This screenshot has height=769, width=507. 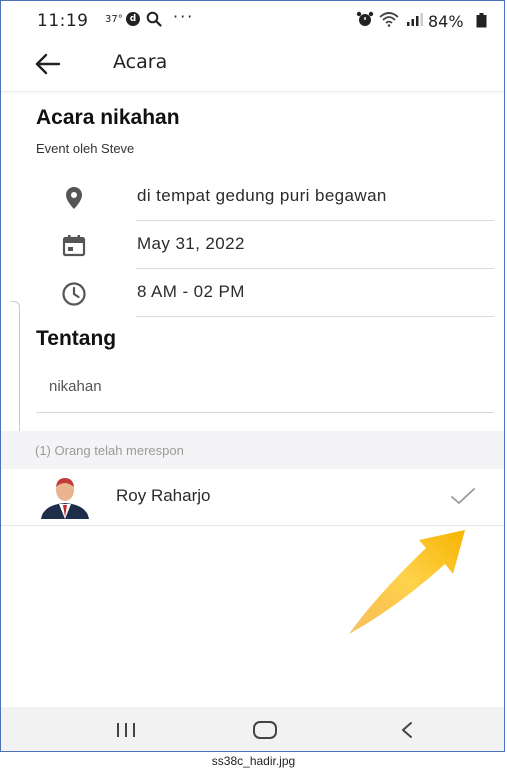 I want to click on event-time-row: 8 AM - 02 PM, so click(x=252, y=293).